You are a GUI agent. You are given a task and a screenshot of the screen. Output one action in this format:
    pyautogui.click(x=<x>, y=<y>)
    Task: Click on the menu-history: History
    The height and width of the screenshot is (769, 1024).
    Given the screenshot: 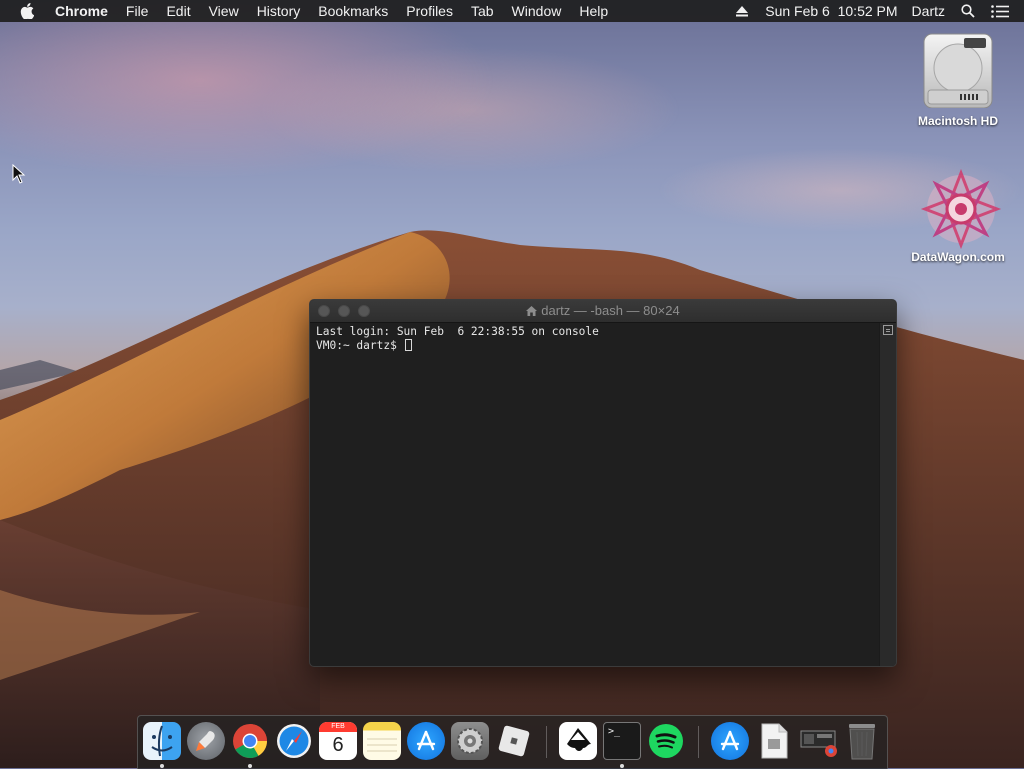 What is the action you would take?
    pyautogui.click(x=279, y=11)
    